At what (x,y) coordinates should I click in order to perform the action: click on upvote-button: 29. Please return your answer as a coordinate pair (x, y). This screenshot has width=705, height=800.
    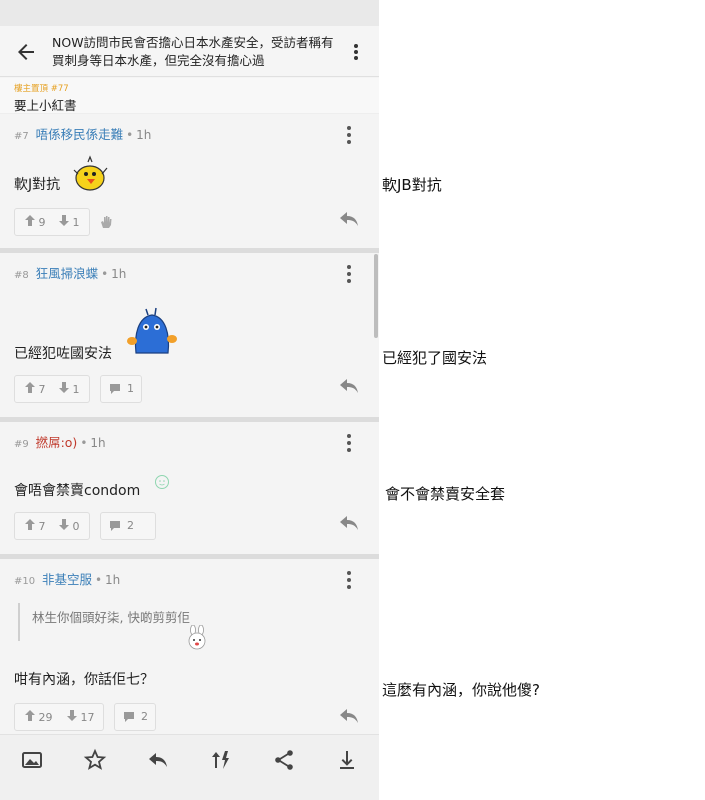
    Looking at the image, I should click on (39, 717).